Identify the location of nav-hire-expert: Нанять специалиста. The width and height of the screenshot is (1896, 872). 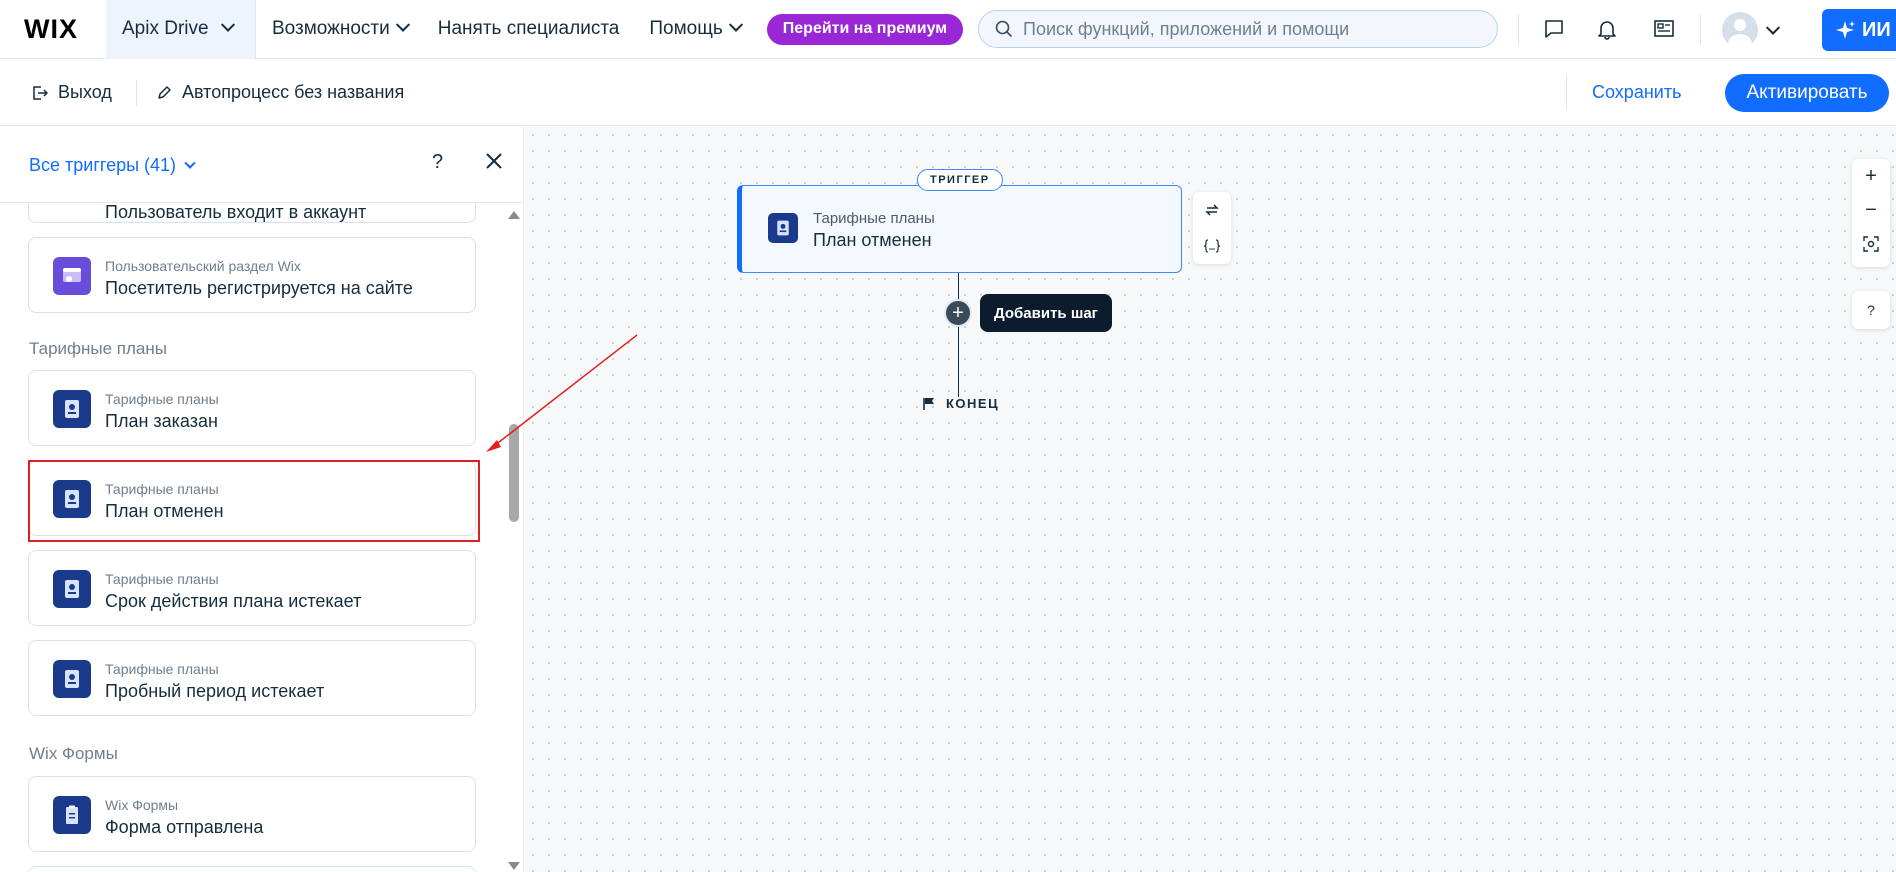
(529, 29).